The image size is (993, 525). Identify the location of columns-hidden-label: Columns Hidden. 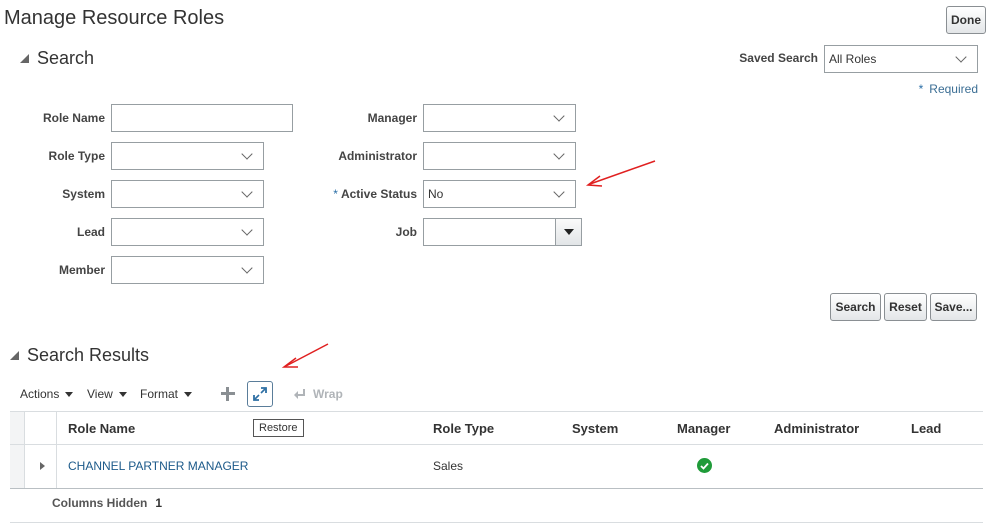
(100, 503).